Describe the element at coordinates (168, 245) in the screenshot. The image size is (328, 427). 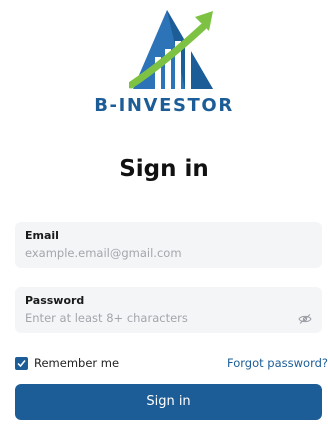
I see `email-field: Email example.email@gmail.com` at that location.